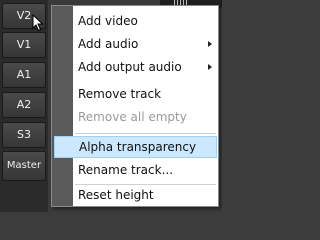  What do you see at coordinates (24, 75) in the screenshot?
I see `track-header-a1: A1` at bounding box center [24, 75].